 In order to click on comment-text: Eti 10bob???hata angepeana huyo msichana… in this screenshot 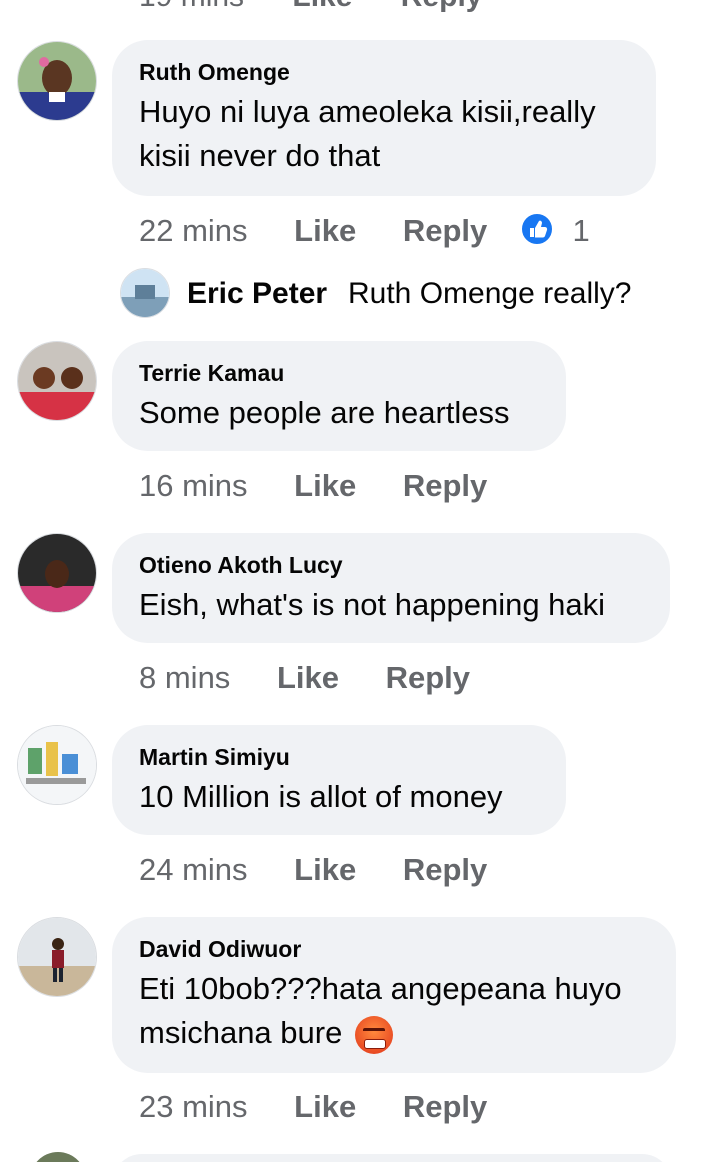, I will do `click(393, 1011)`.